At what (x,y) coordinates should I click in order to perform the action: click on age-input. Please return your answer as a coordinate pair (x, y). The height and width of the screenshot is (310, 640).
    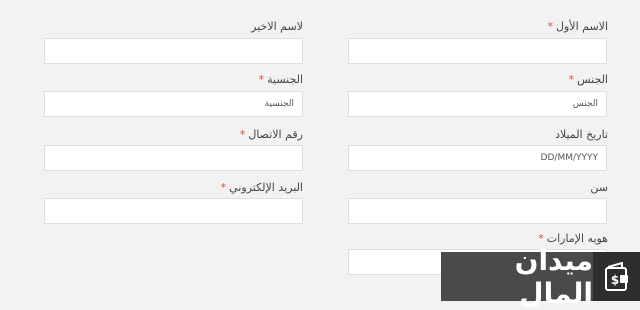
    Looking at the image, I should click on (477, 211).